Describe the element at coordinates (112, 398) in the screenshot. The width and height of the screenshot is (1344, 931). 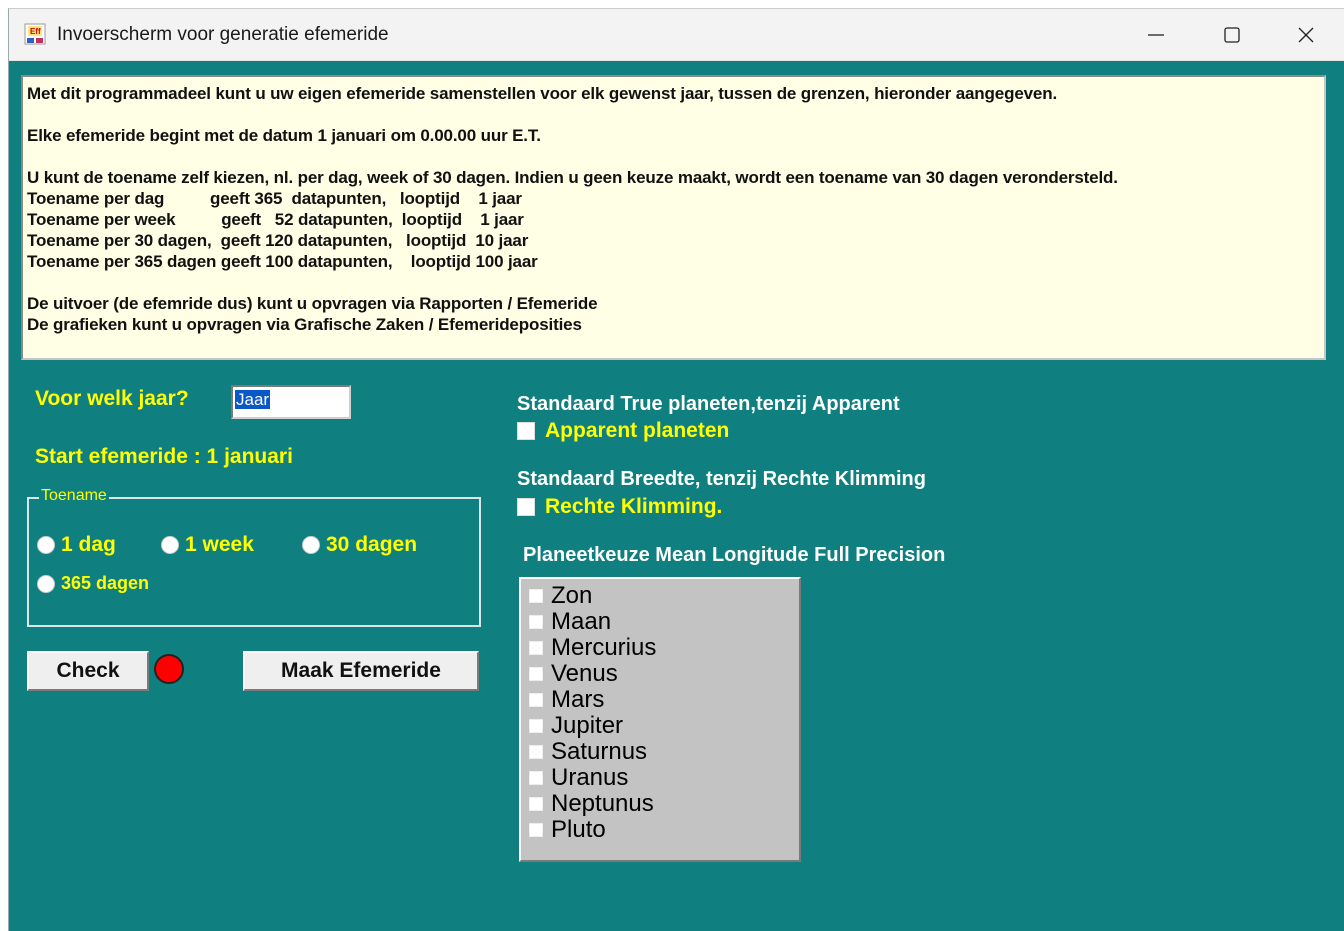
I see `year-label: Voor welk jaar?` at that location.